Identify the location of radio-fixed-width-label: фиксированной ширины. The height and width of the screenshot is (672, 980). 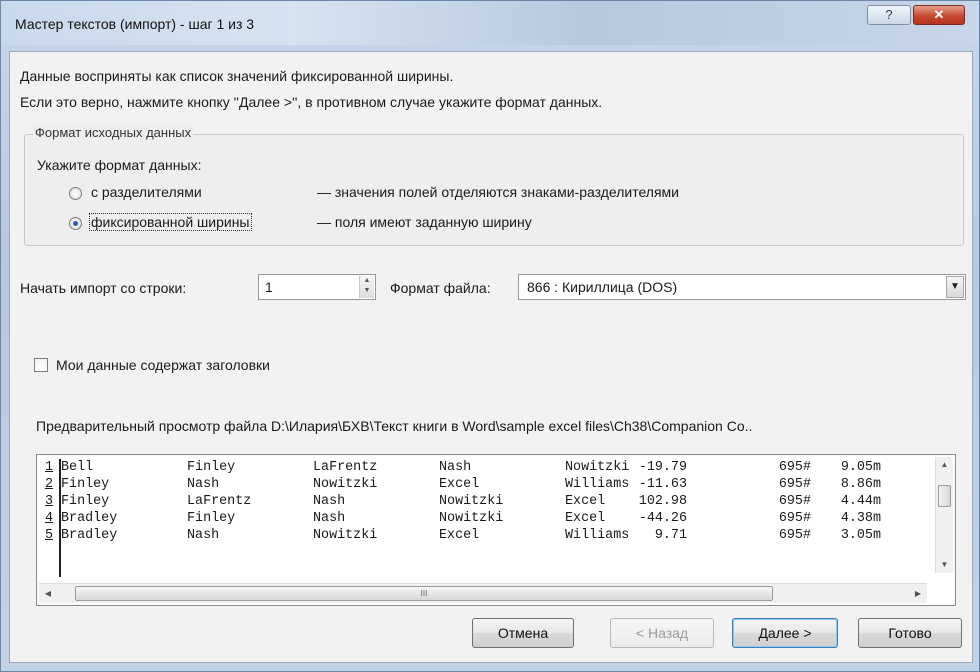
(170, 222).